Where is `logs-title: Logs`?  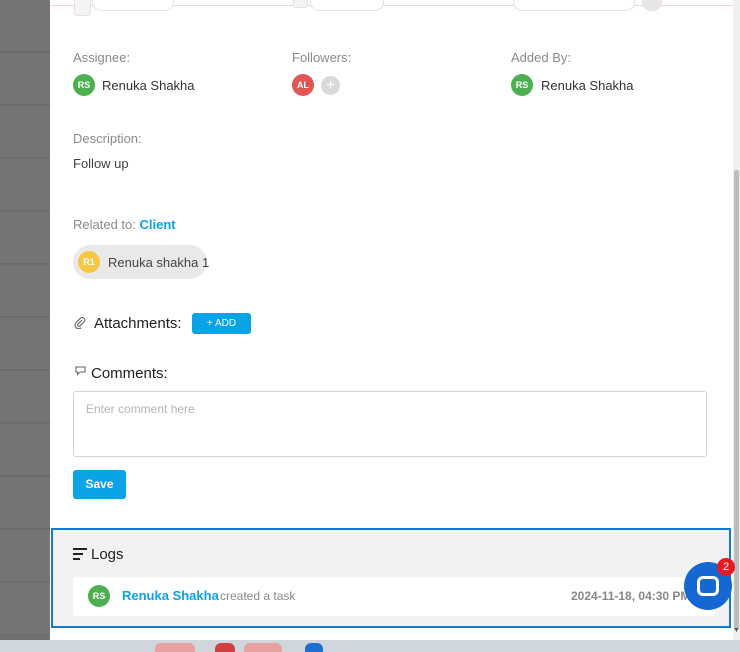
logs-title: Logs is located at coordinates (107, 554).